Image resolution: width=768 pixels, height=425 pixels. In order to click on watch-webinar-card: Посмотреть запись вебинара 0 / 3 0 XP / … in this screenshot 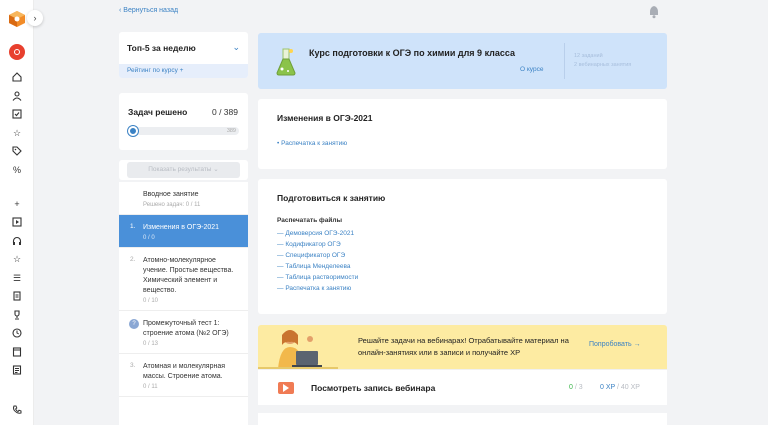, I will do `click(462, 387)`.